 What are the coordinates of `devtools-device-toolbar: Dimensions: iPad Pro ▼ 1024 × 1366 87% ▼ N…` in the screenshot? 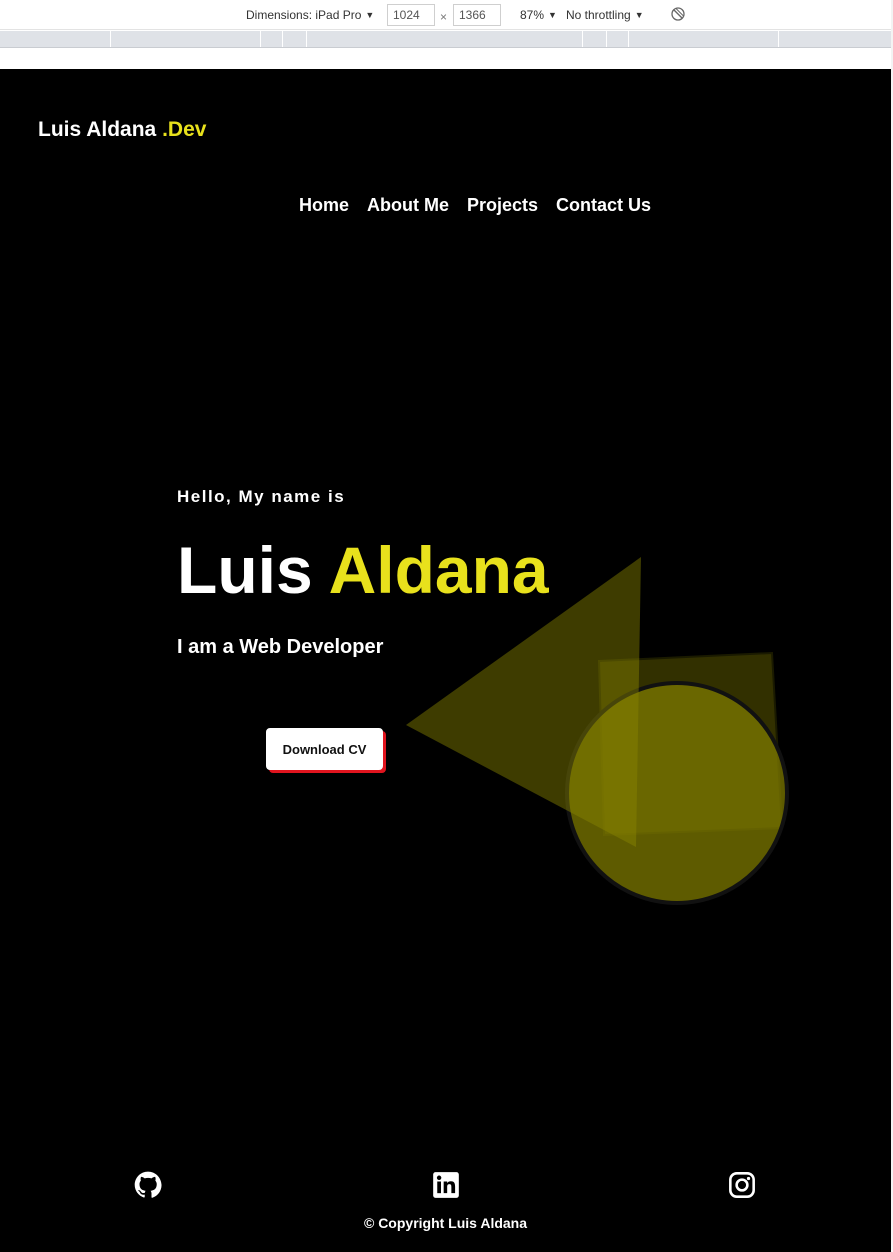 It's located at (446, 15).